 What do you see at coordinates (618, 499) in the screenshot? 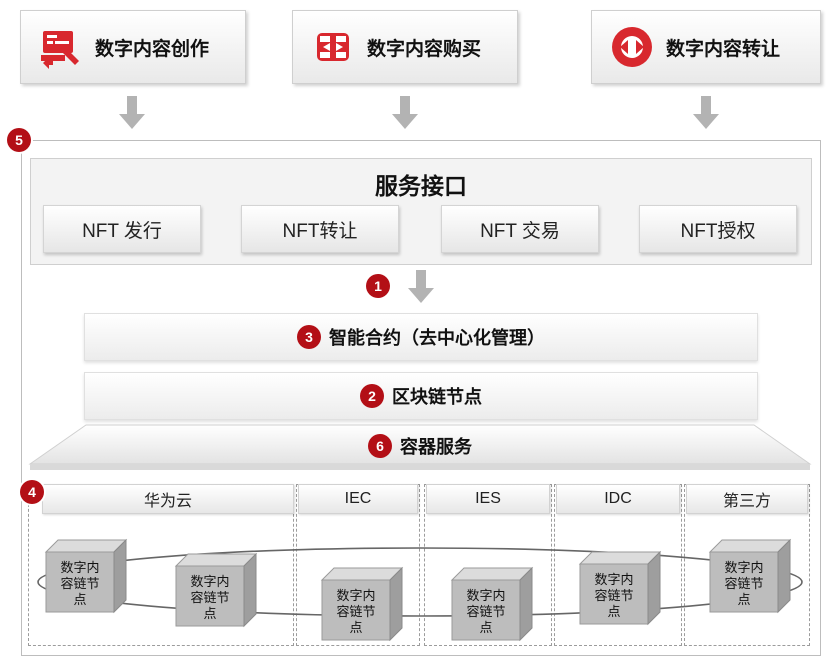
I see `cloud-header-idc: IDC` at bounding box center [618, 499].